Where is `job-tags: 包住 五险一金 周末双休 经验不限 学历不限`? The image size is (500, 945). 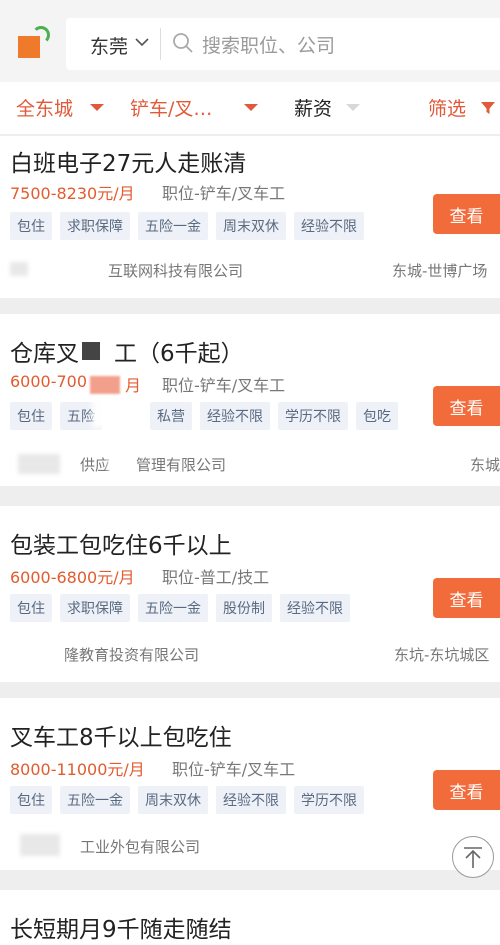 job-tags: 包住 五险一金 周末双休 经验不限 学历不限 is located at coordinates (187, 800).